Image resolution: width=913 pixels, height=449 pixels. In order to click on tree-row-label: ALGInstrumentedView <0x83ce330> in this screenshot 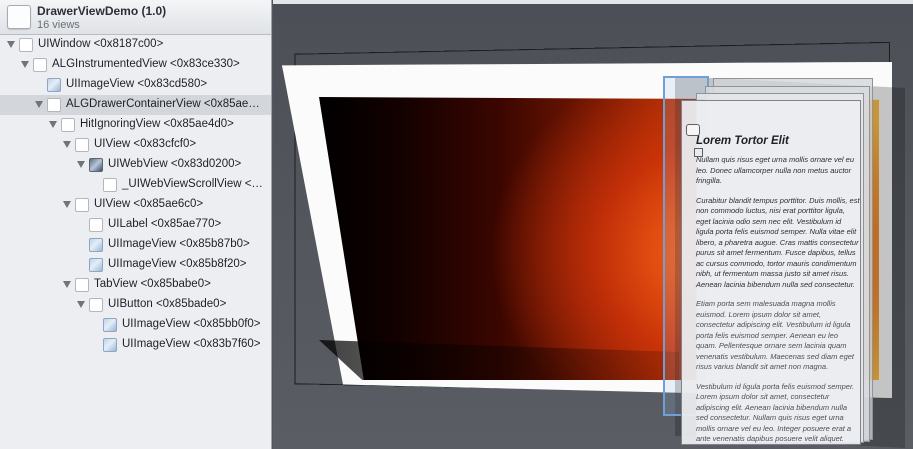, I will do `click(146, 64)`.